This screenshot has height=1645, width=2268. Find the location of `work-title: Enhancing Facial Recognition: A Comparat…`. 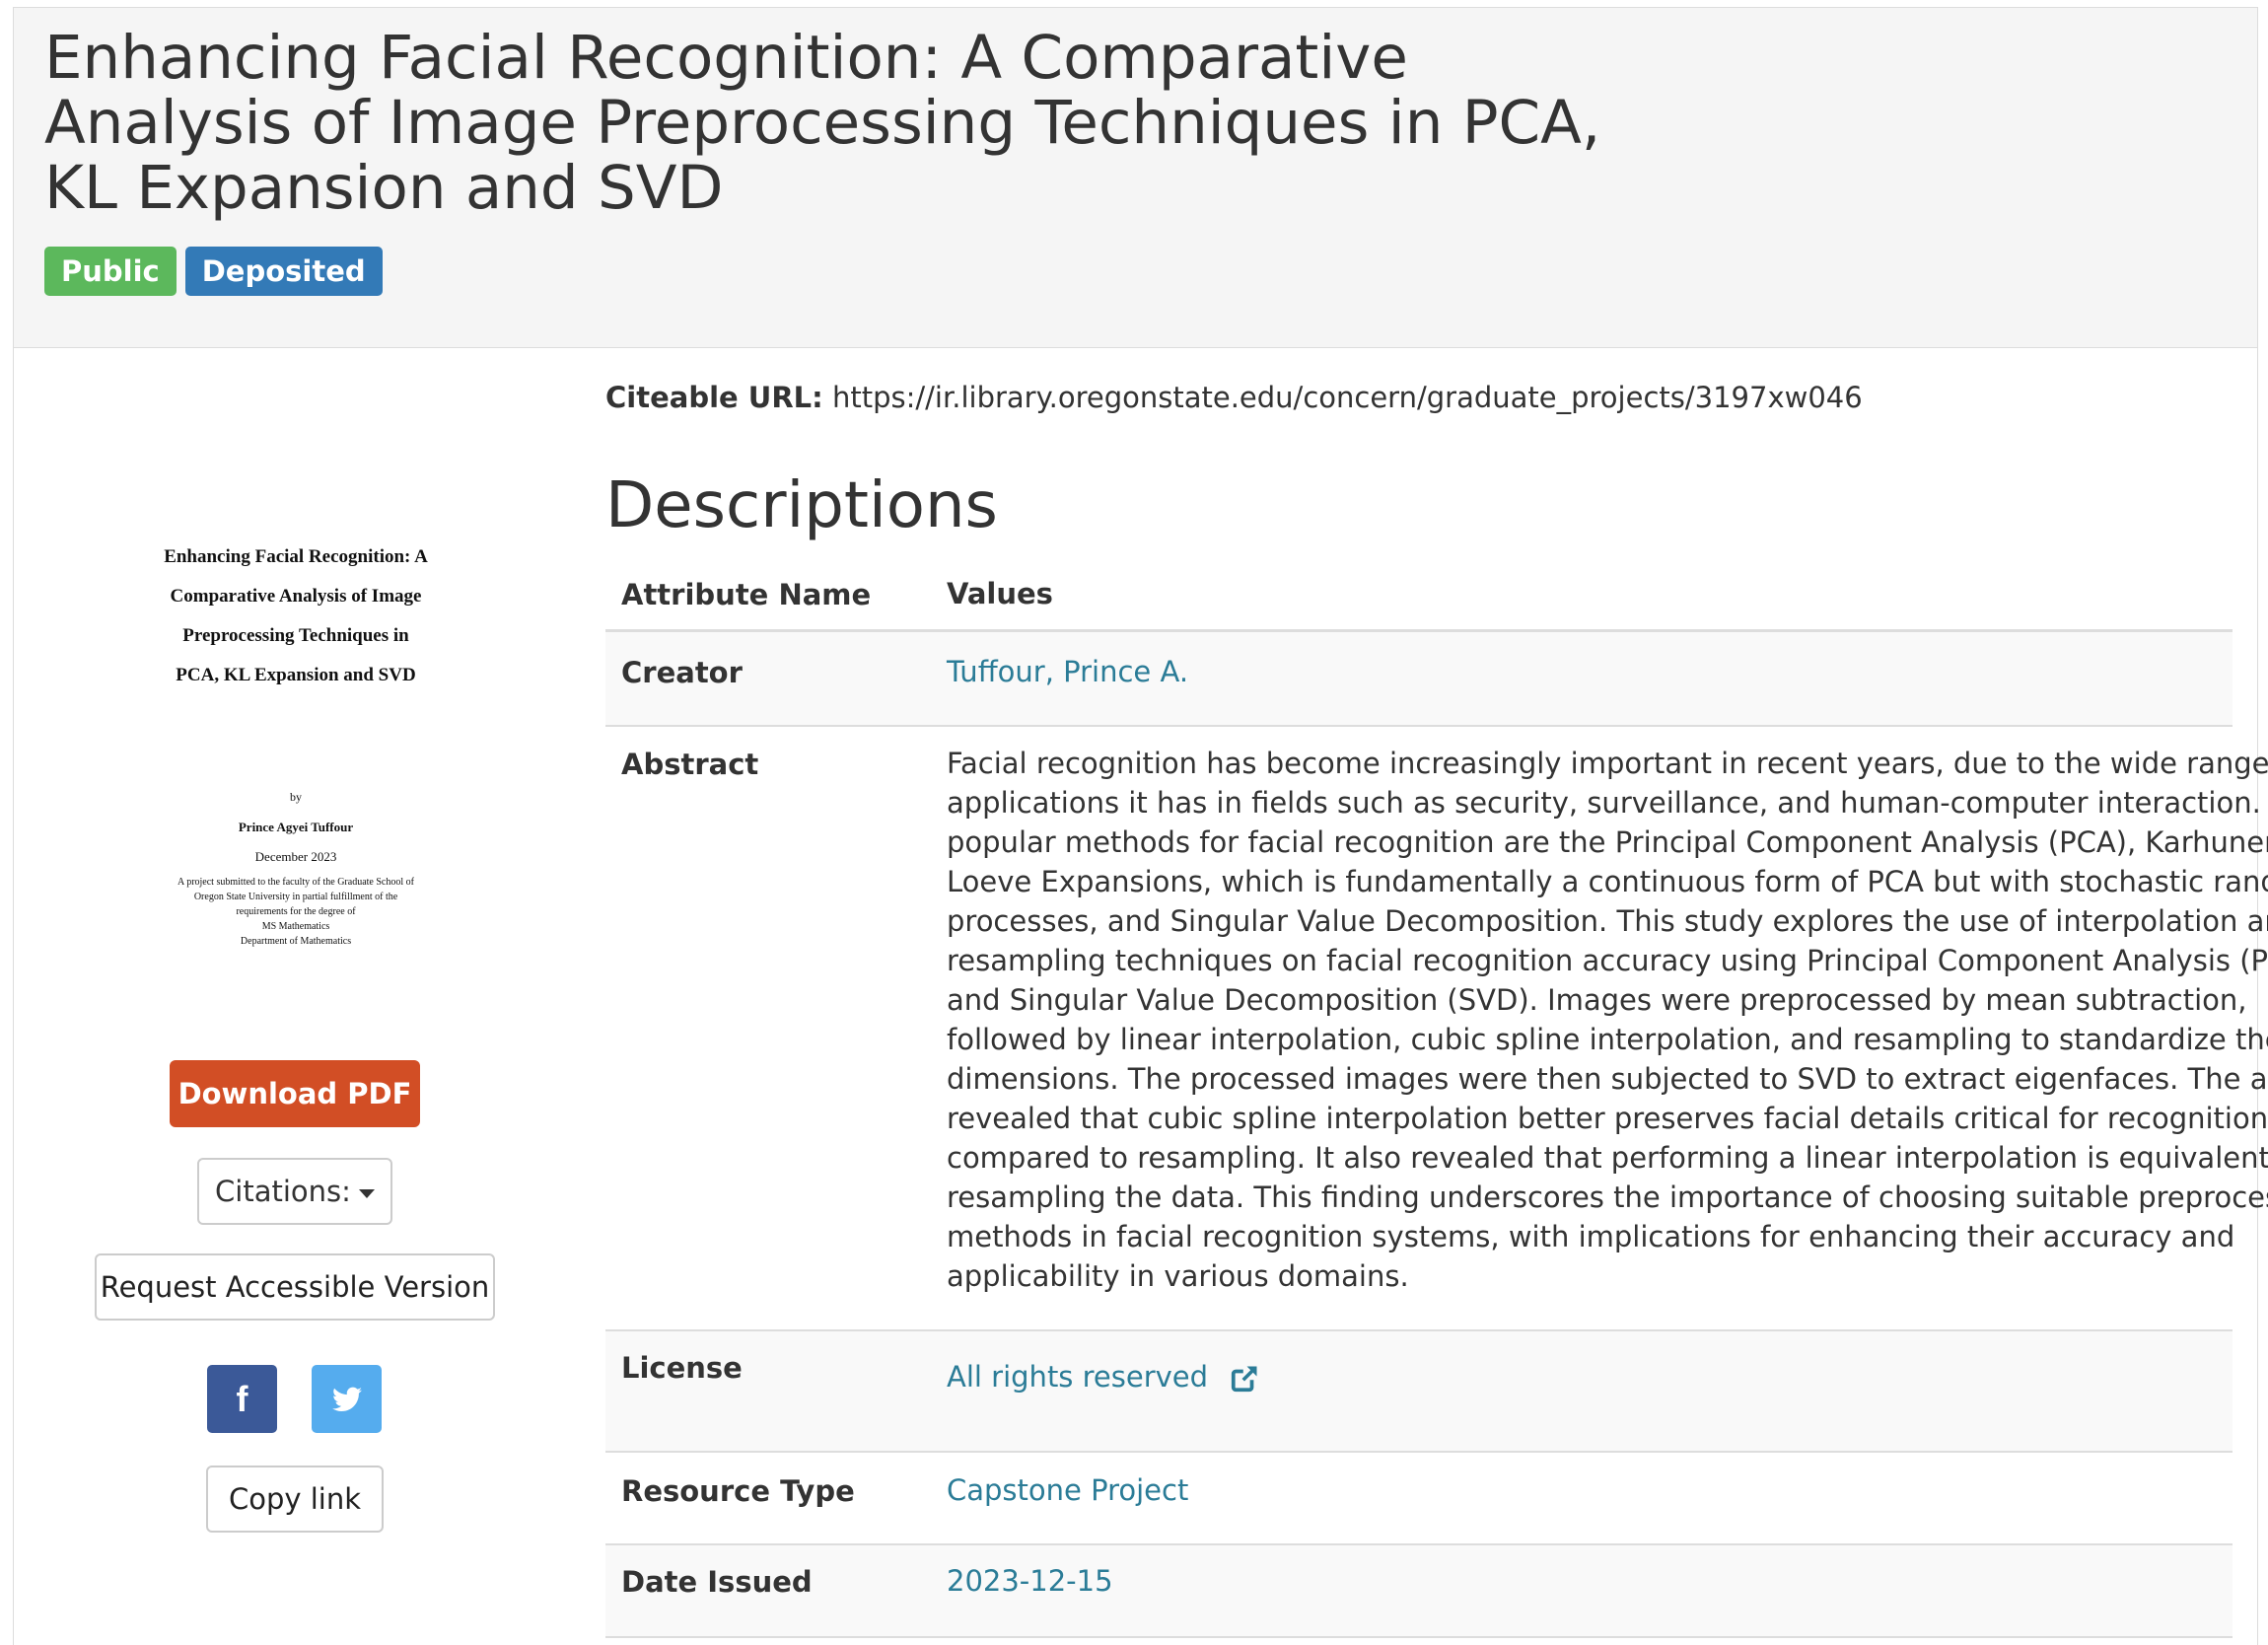

work-title: Enhancing Facial Recognition: A Comparat… is located at coordinates (833, 123).